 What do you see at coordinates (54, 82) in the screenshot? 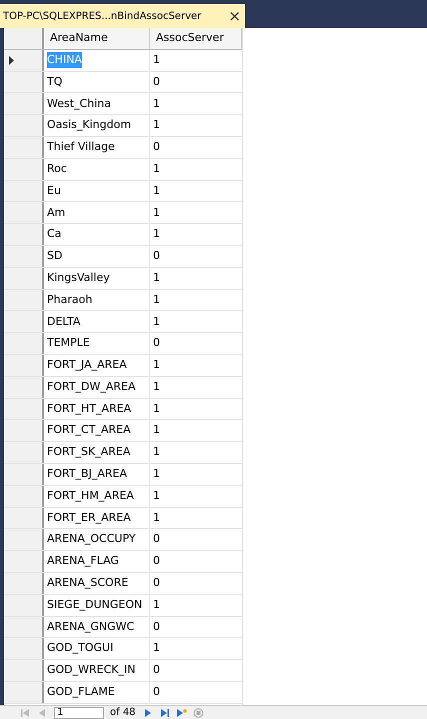
I see `table-cell-text: TQ` at bounding box center [54, 82].